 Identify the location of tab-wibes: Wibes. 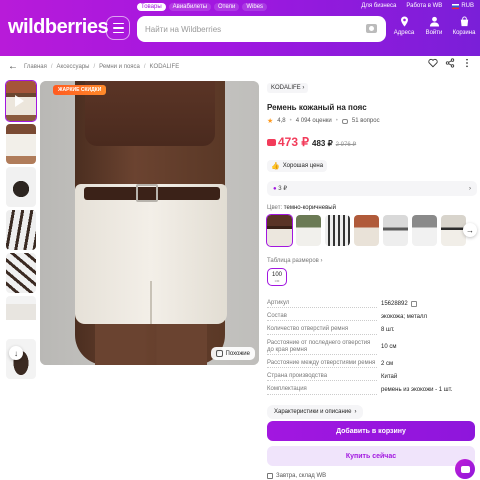
(255, 7).